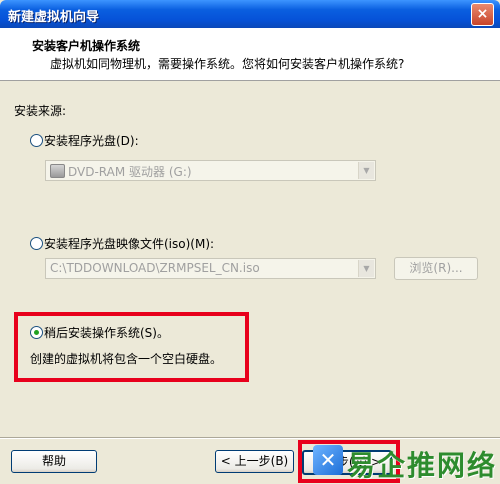 The height and width of the screenshot is (484, 500). I want to click on install-iso-label: 安装程序光盘映像文件(iso)(M):, so click(129, 243).